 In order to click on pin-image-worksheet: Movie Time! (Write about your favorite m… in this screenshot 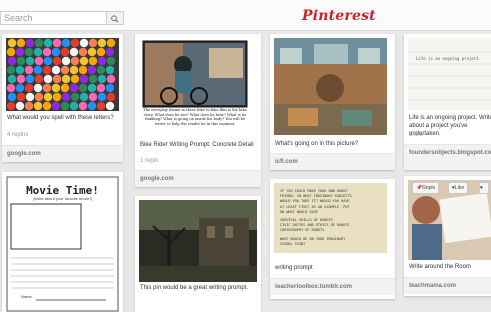, I will do `click(62, 244)`.